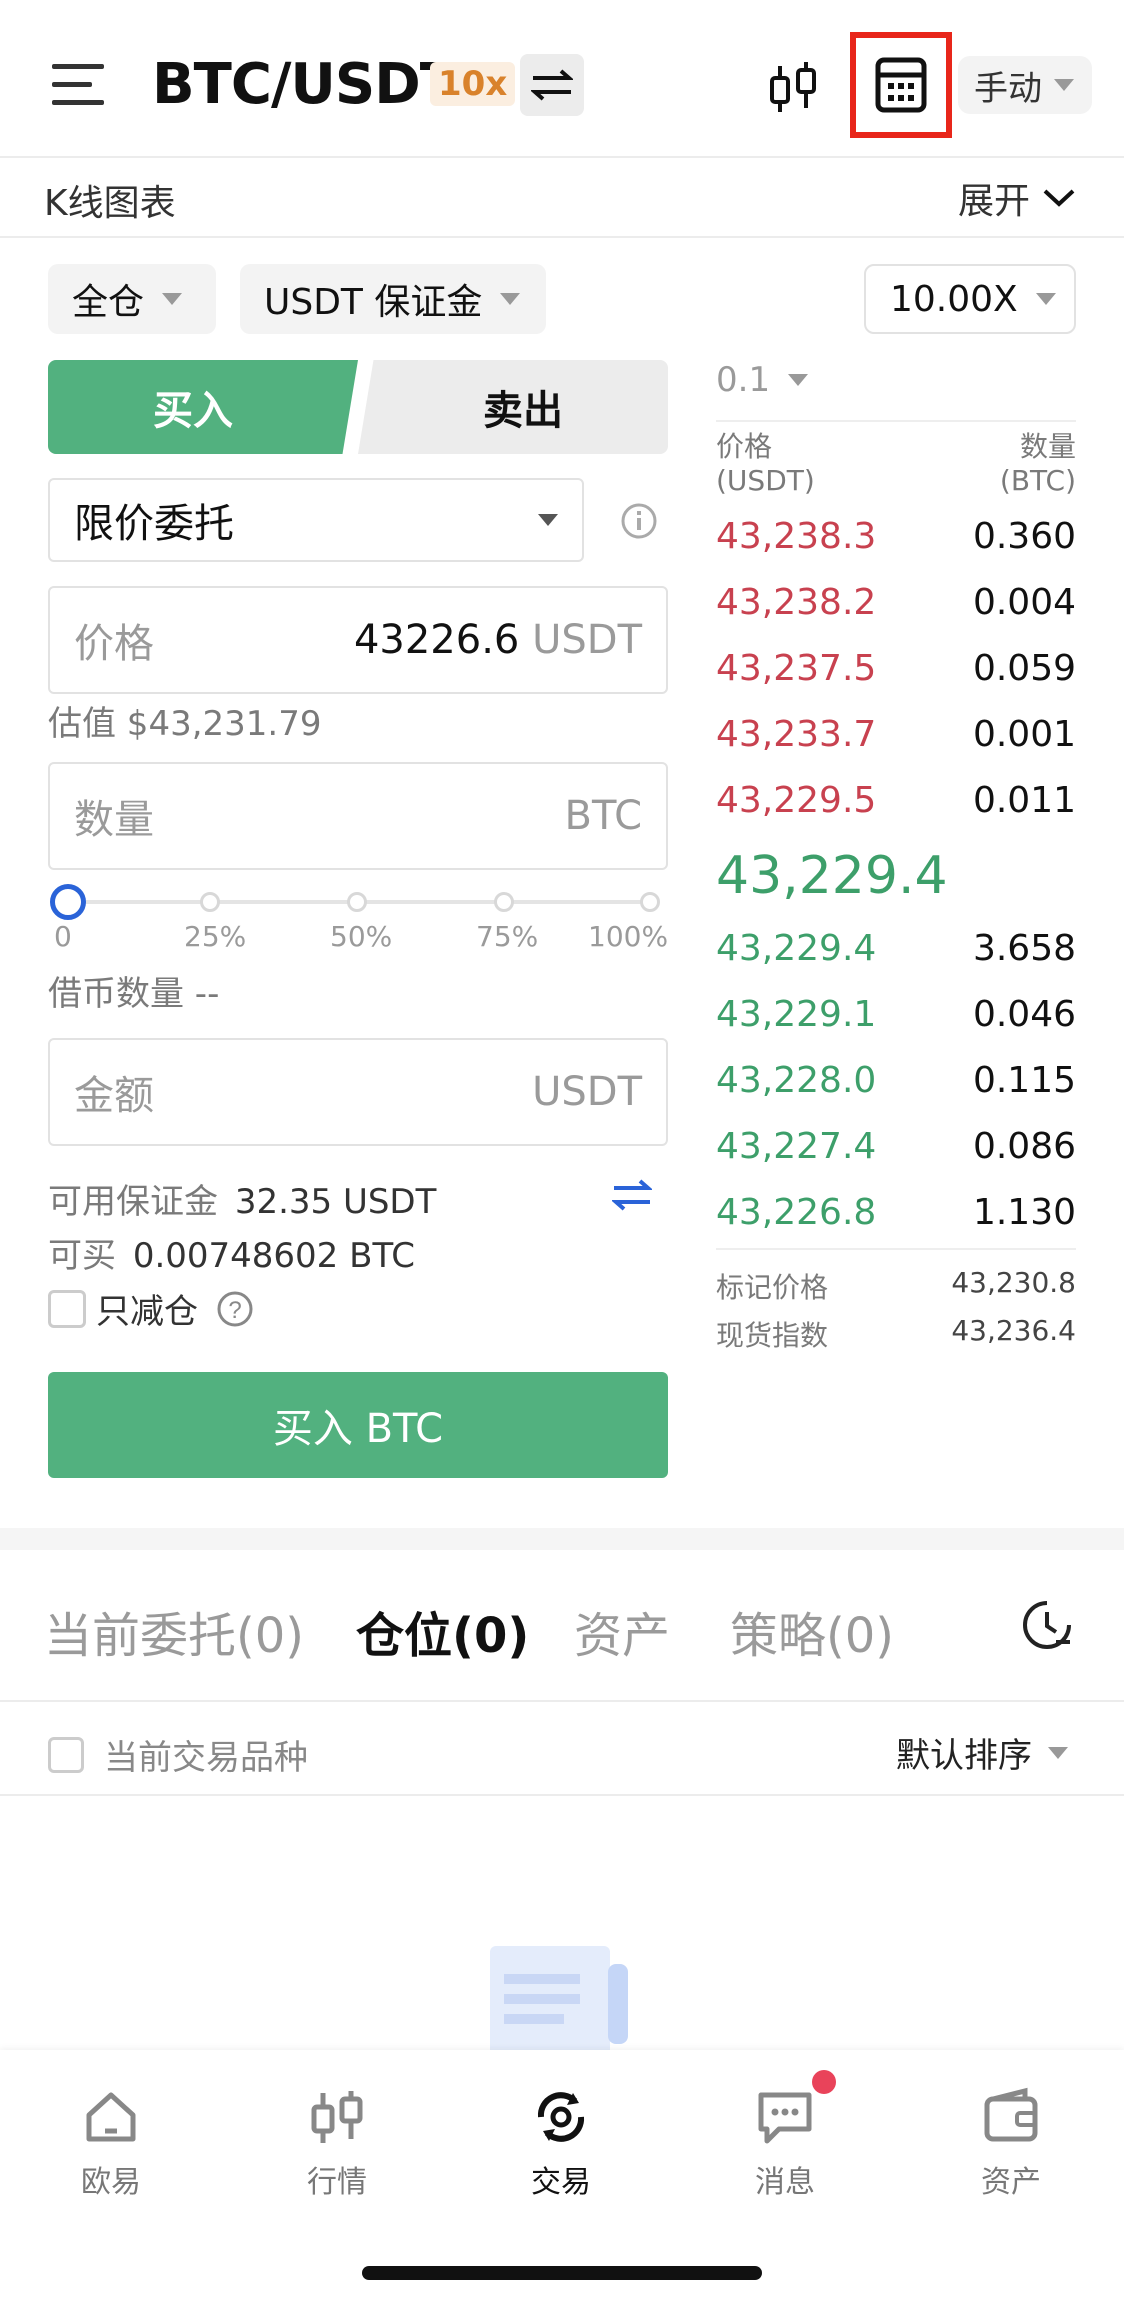 The image size is (1124, 2306). I want to click on transfer-icon, so click(632, 1195).